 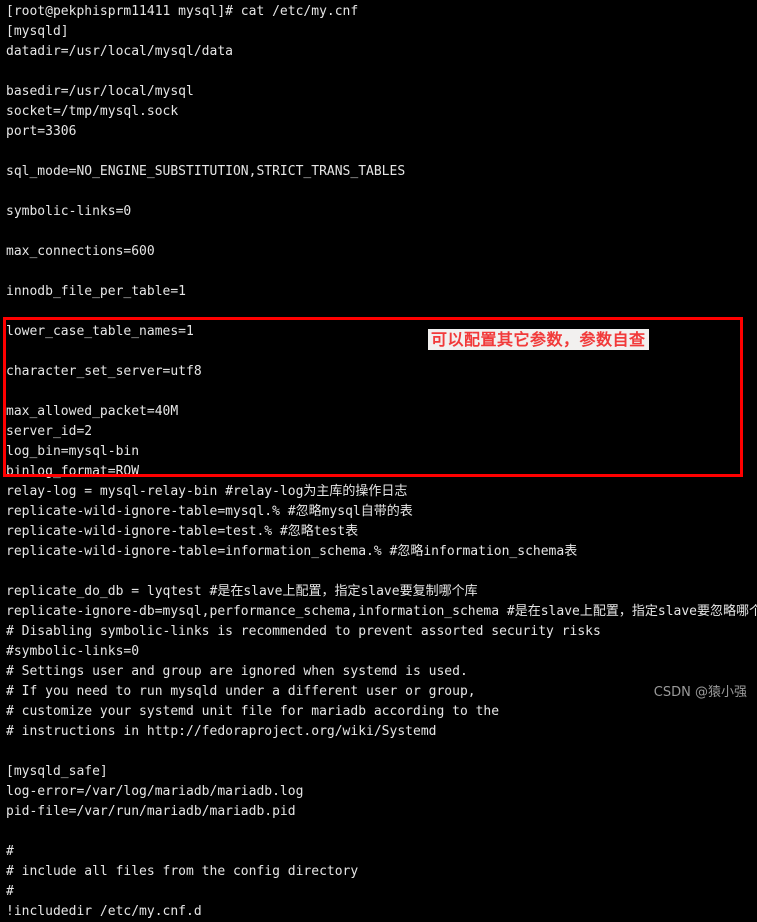 I want to click on terminal-line: max_connections=600, so click(x=80, y=251).